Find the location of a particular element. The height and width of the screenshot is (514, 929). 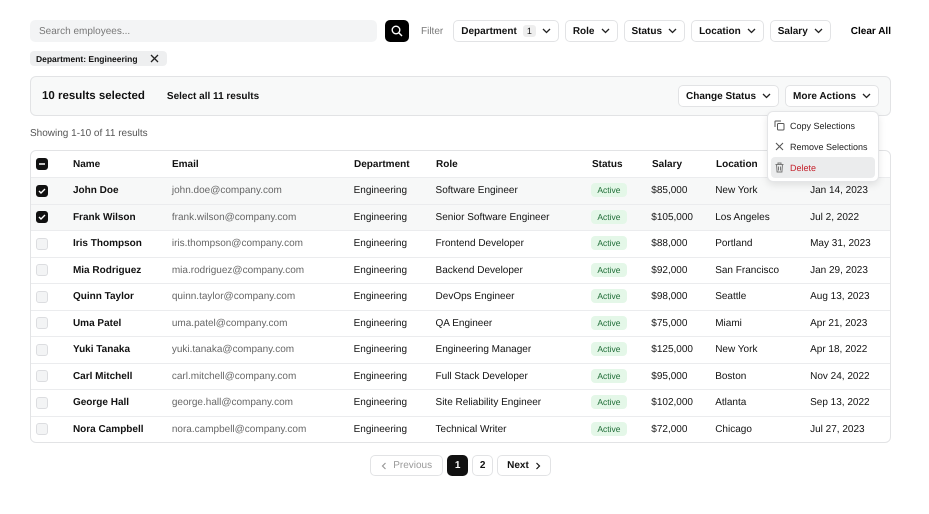

table-row: Iris Thompson iris.thompson@company.com Engineering Frontend Developer Active $88,000 Portland May 31, 2023 is located at coordinates (460, 243).